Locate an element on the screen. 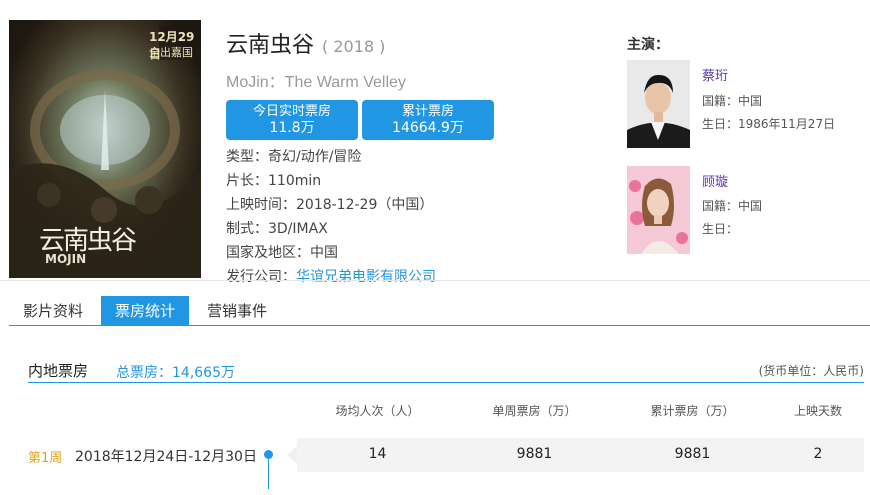 The image size is (870, 495). tab-film-info: 影片资料 is located at coordinates (53, 311).